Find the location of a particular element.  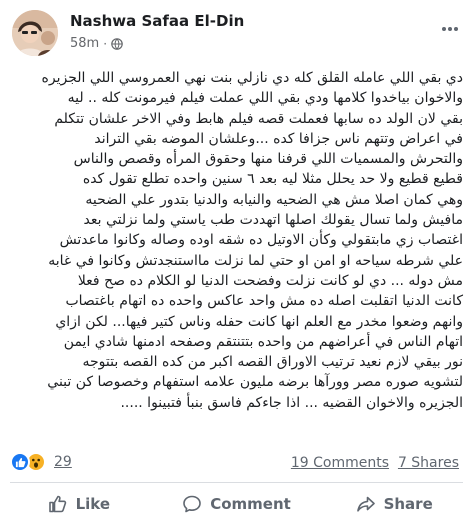

like-label: Like is located at coordinates (93, 504).